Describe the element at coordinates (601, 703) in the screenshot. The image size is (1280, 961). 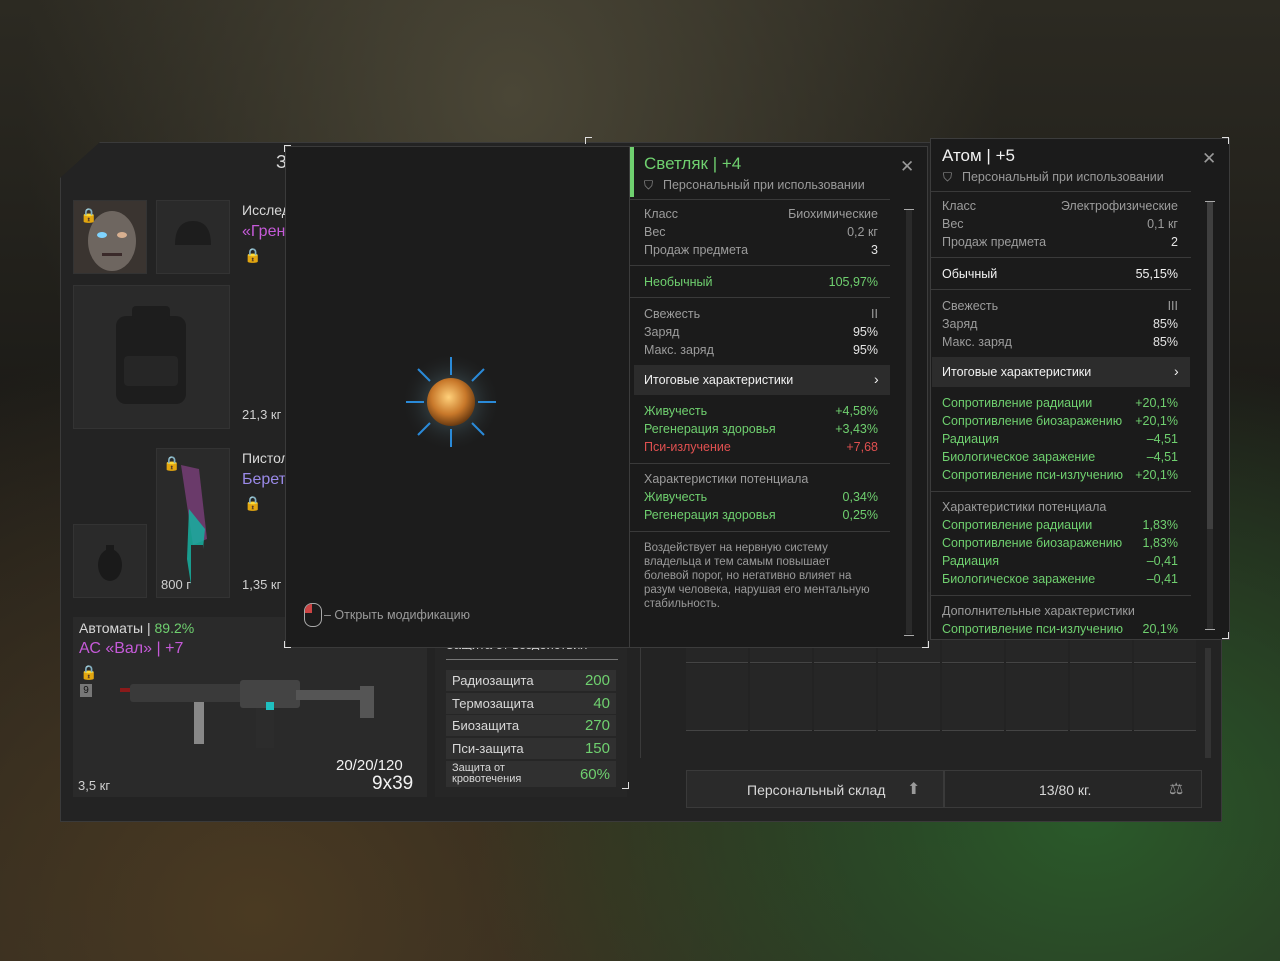
I see `stat-value: 40` at that location.